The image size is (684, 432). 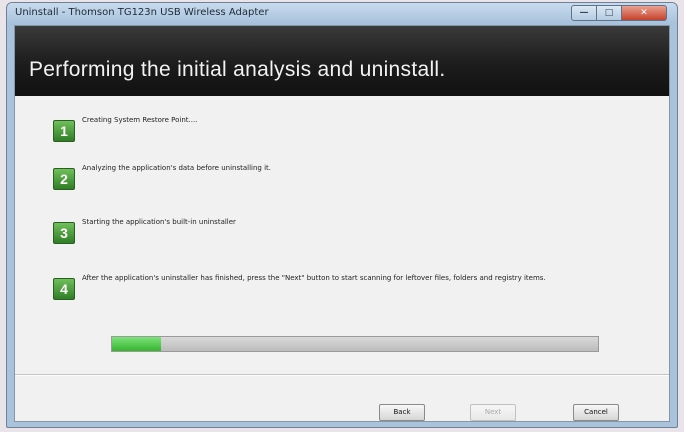 I want to click on maximize-button: □, so click(x=609, y=13).